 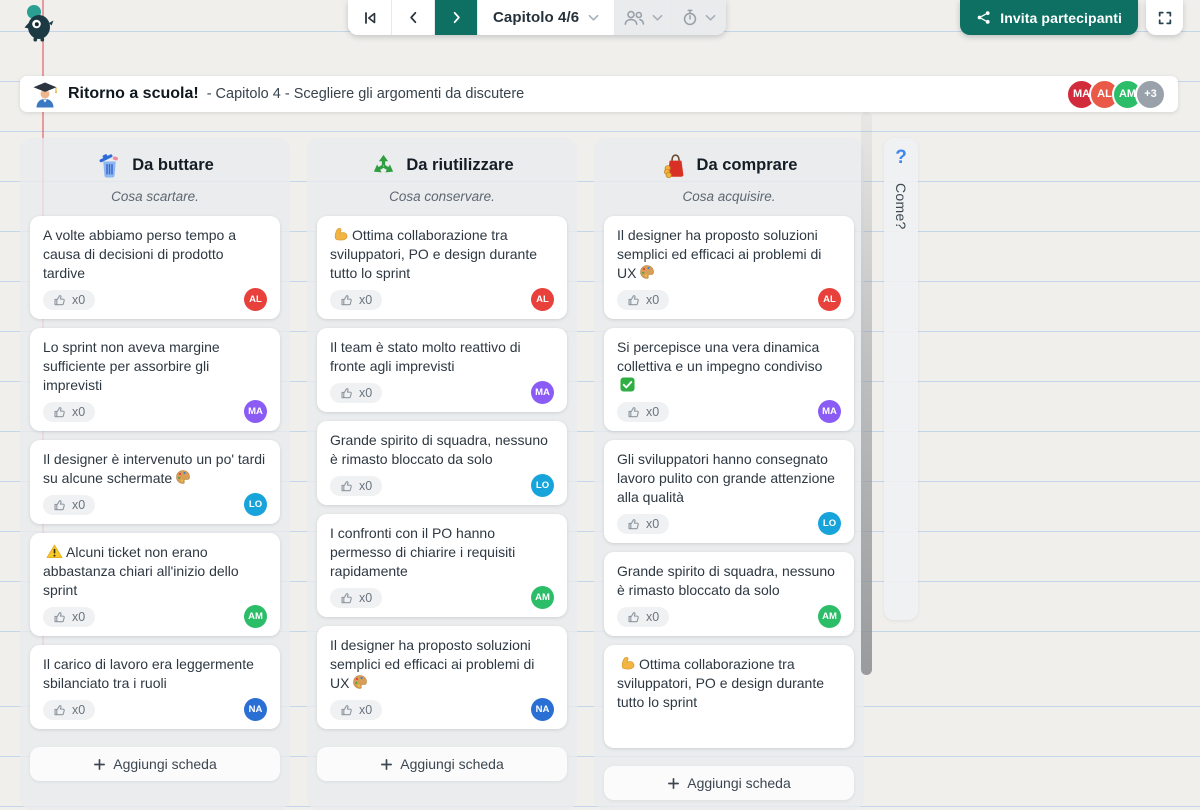 I want to click on fullscreen-button, so click(x=1164, y=17).